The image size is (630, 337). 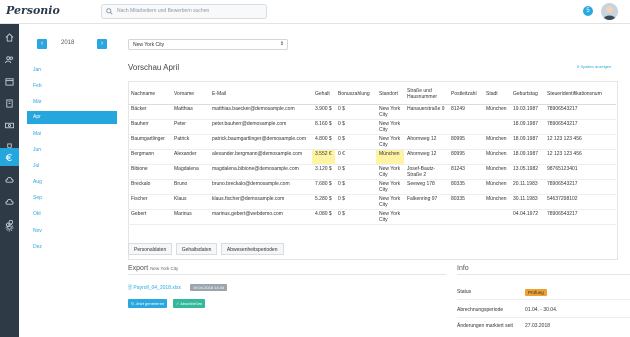 What do you see at coordinates (150, 249) in the screenshot?
I see `tab-personaldaten: Personaldaten` at bounding box center [150, 249].